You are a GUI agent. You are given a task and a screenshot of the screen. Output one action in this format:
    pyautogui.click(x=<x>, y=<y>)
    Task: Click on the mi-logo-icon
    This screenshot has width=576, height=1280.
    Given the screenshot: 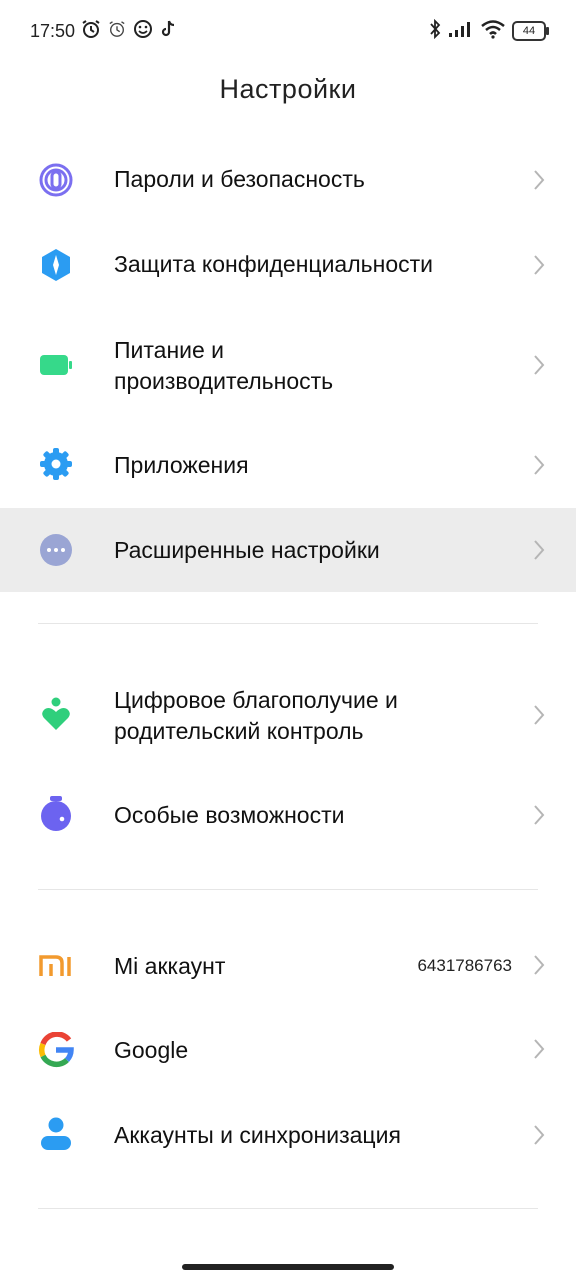 What is the action you would take?
    pyautogui.click(x=56, y=966)
    